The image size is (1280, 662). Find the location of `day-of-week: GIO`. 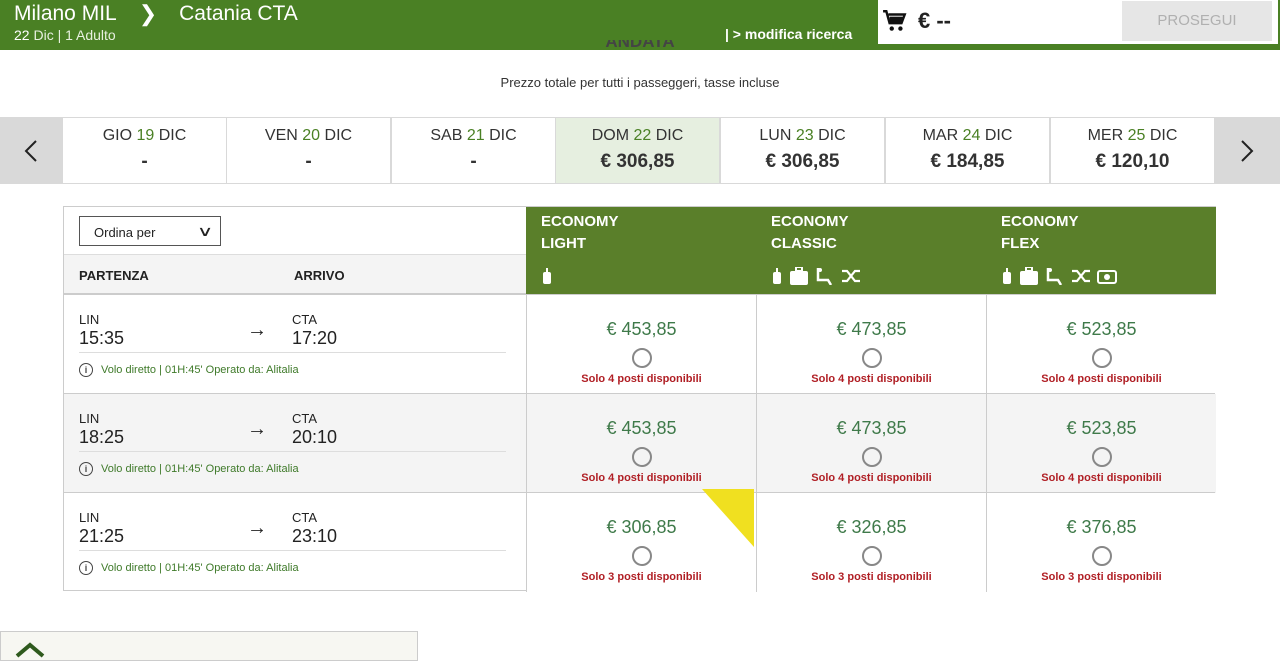

day-of-week: GIO is located at coordinates (117, 135).